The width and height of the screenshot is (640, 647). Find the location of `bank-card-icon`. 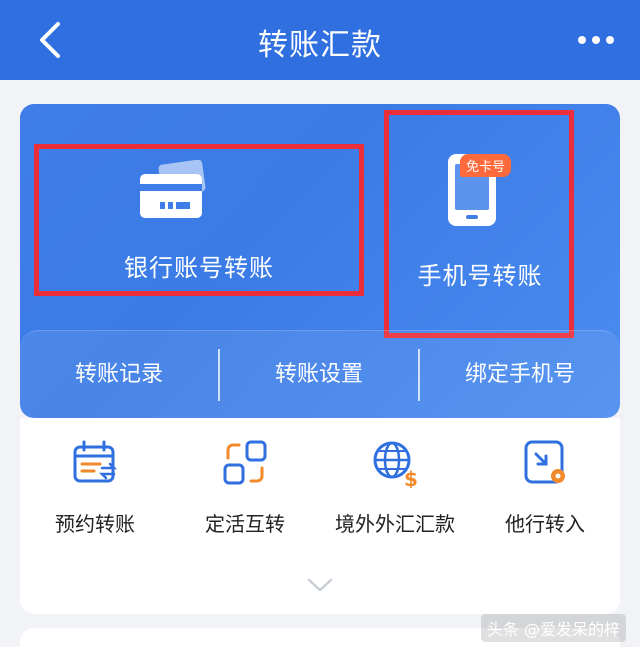

bank-card-icon is located at coordinates (173, 189).